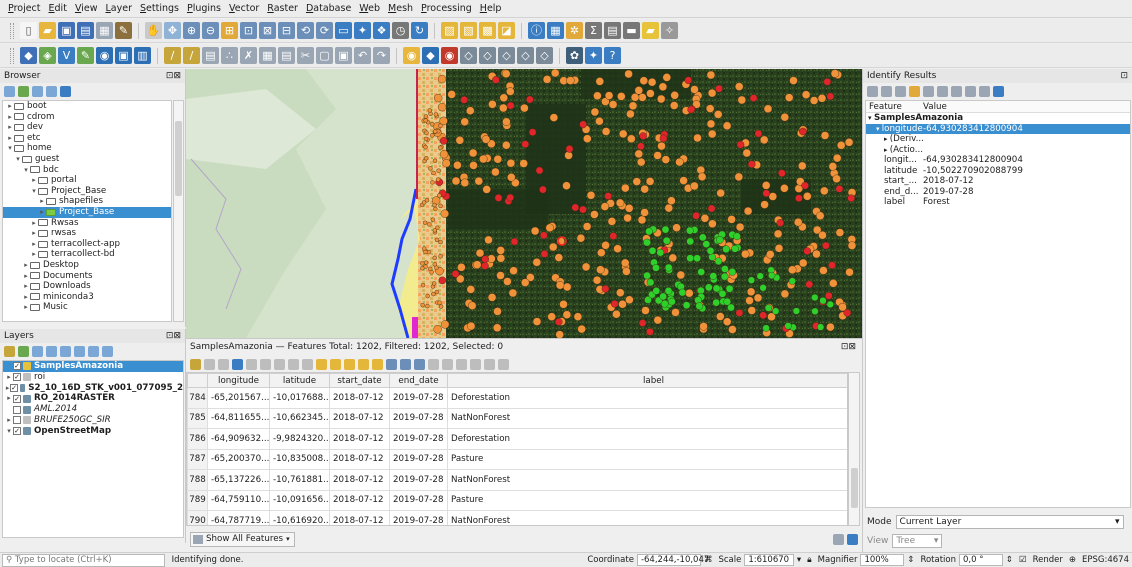 The image size is (1132, 567). What do you see at coordinates (593, 30) in the screenshot?
I see `statistics-icon: Σ` at bounding box center [593, 30].